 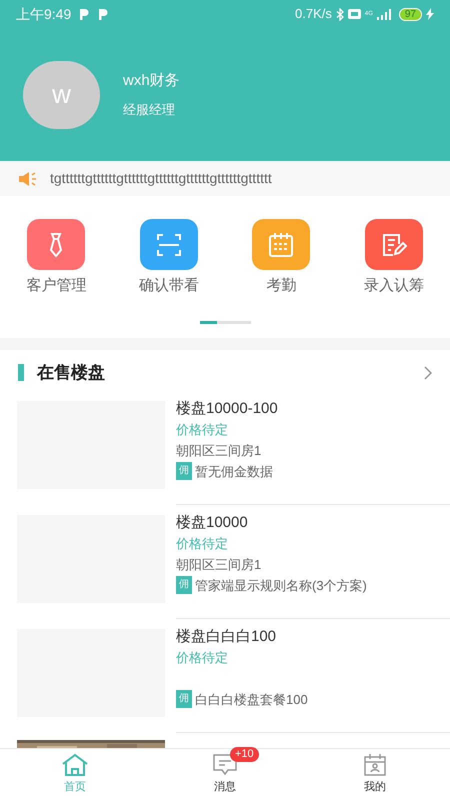 I want to click on quick-menu-item: 录入认筹, so click(x=394, y=258).